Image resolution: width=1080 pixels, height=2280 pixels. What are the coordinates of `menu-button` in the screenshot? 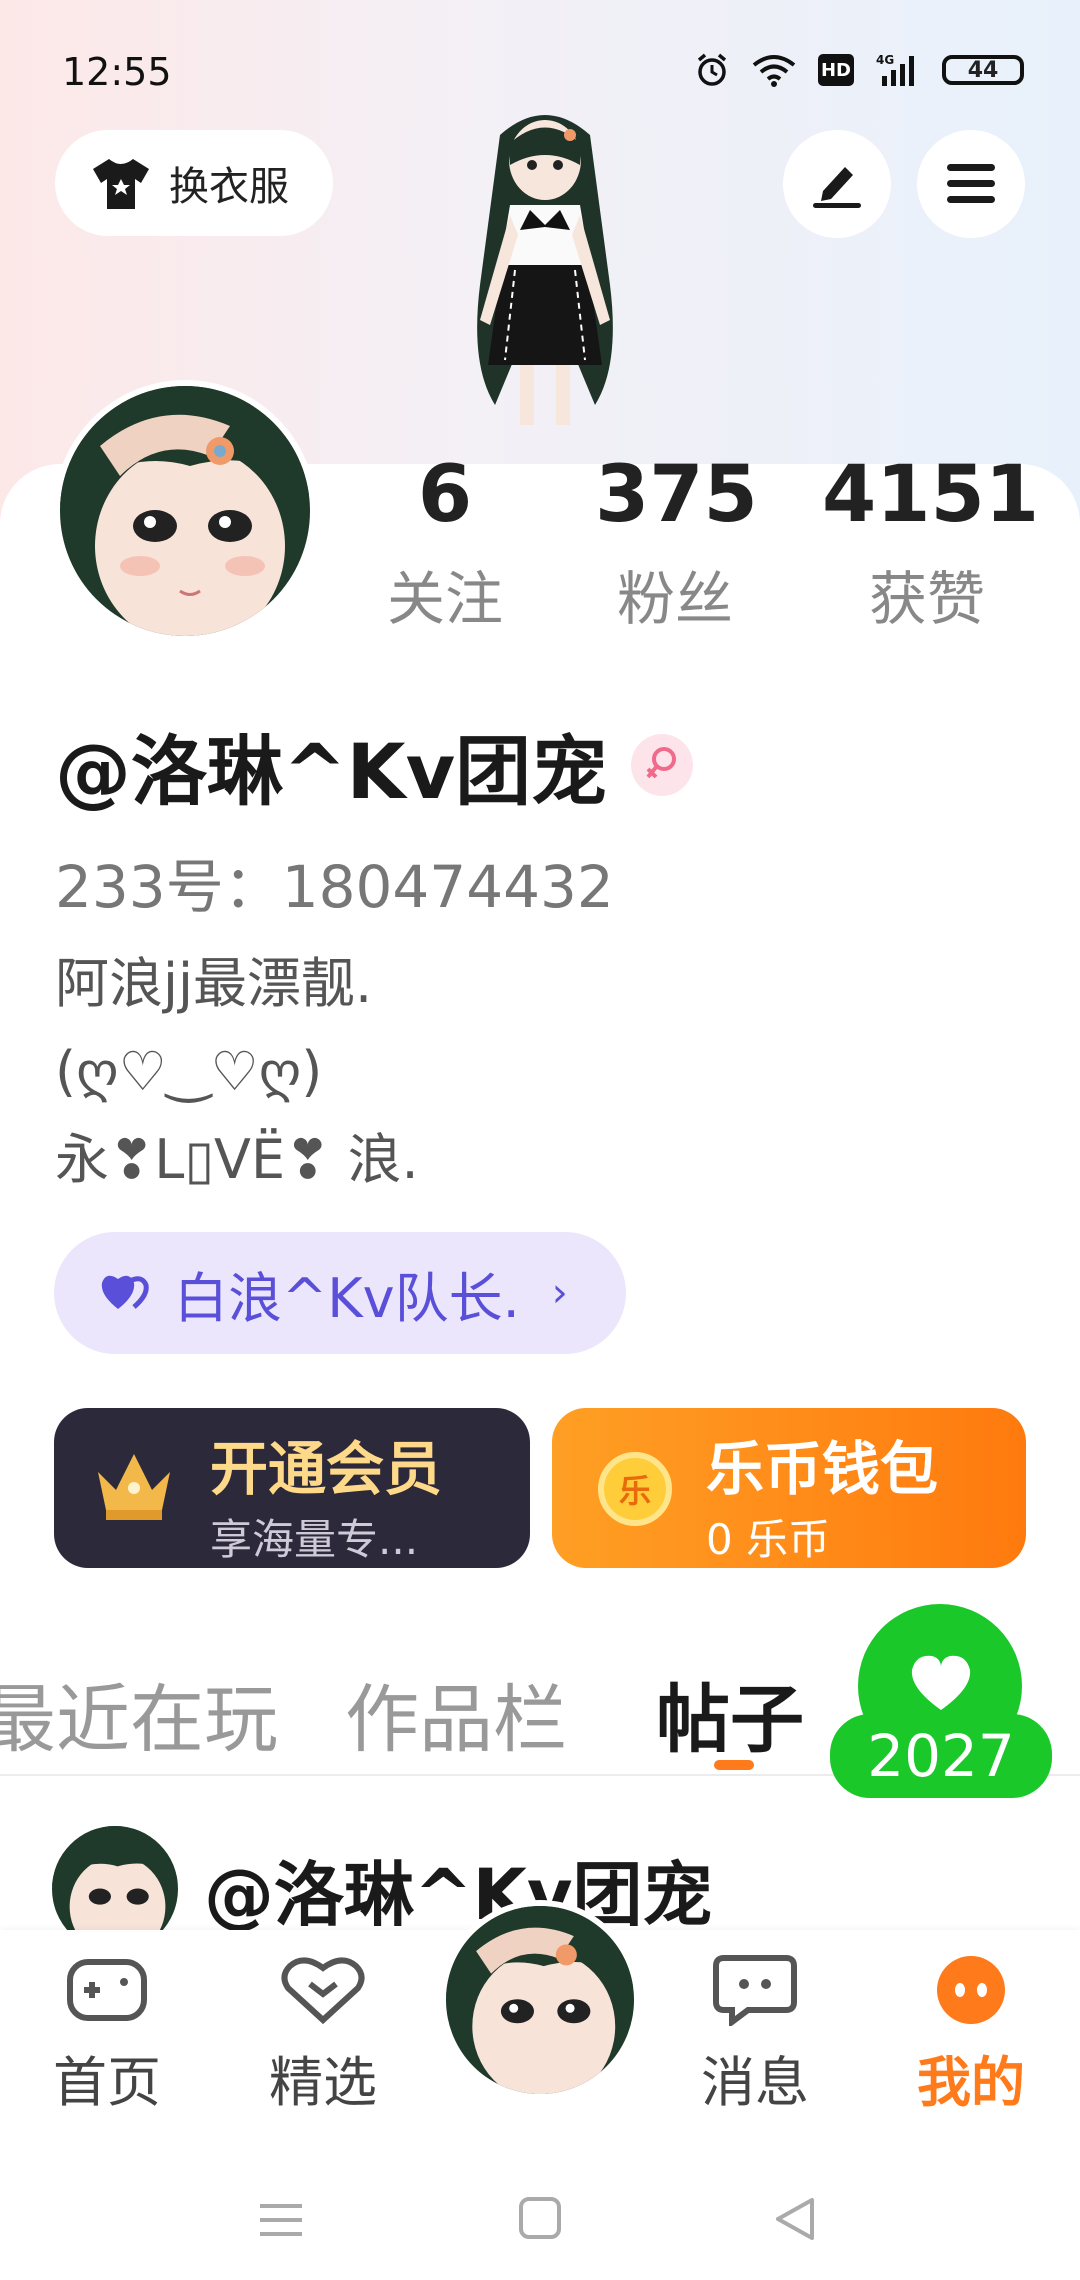 It's located at (971, 184).